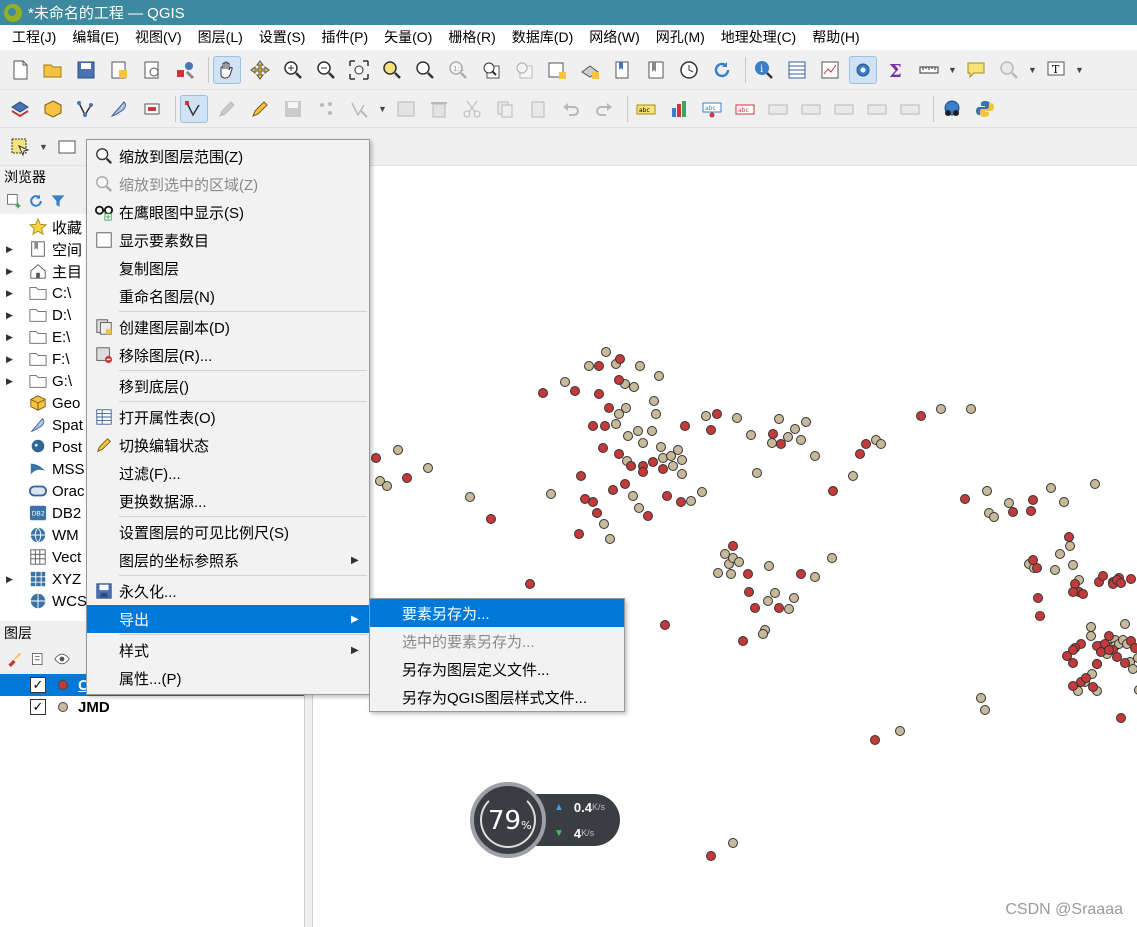  I want to click on context-menu-item: 显示要素数目, so click(228, 240).